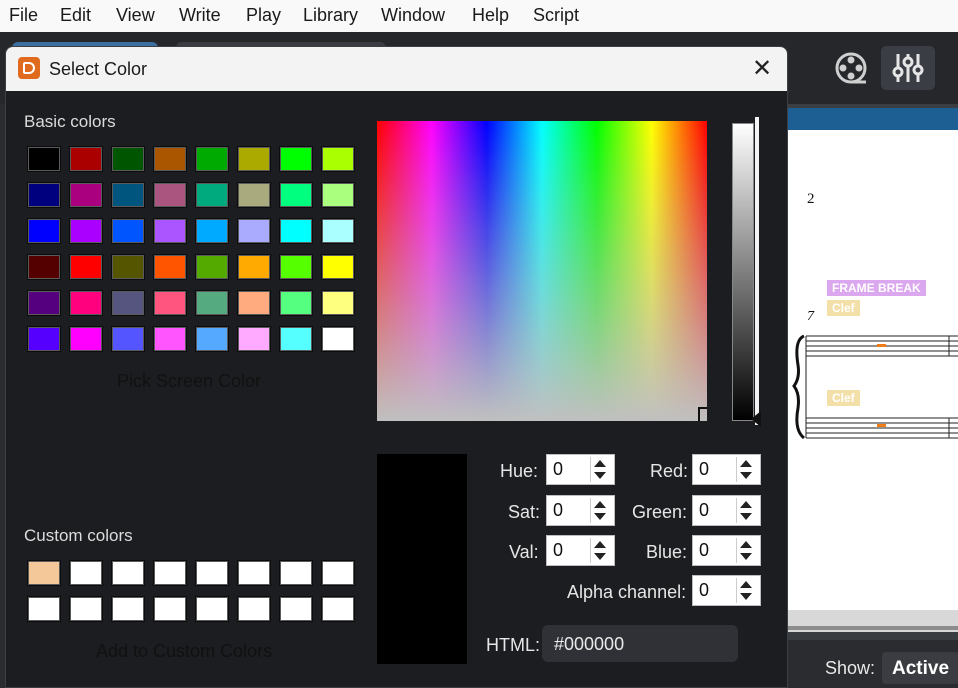 This screenshot has width=958, height=688. I want to click on menu-window: Window, so click(413, 15).